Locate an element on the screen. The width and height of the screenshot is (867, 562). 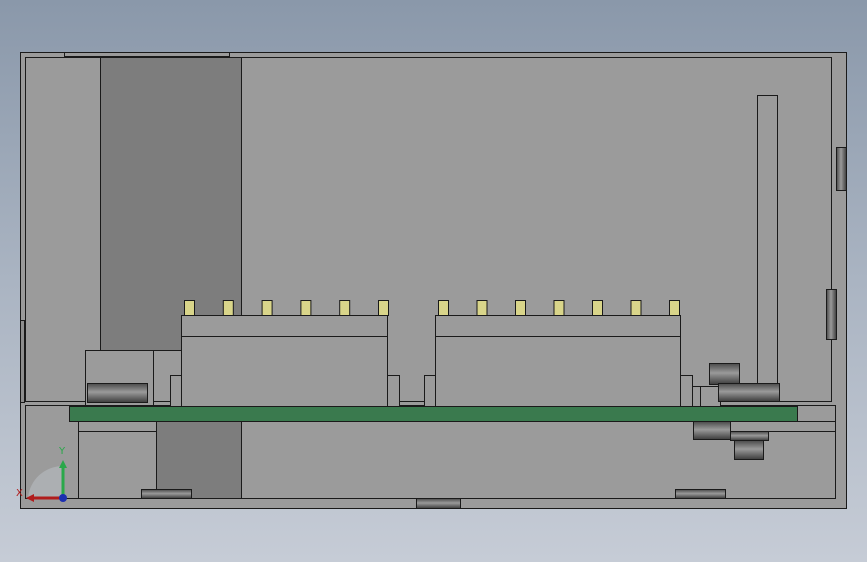
connector-left-header is located at coordinates (284, 326).